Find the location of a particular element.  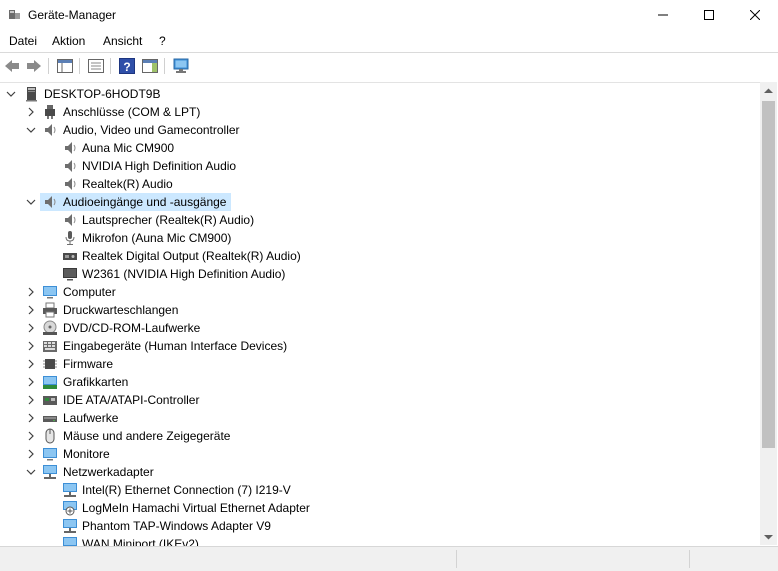

help-button: ? is located at coordinates (127, 66).